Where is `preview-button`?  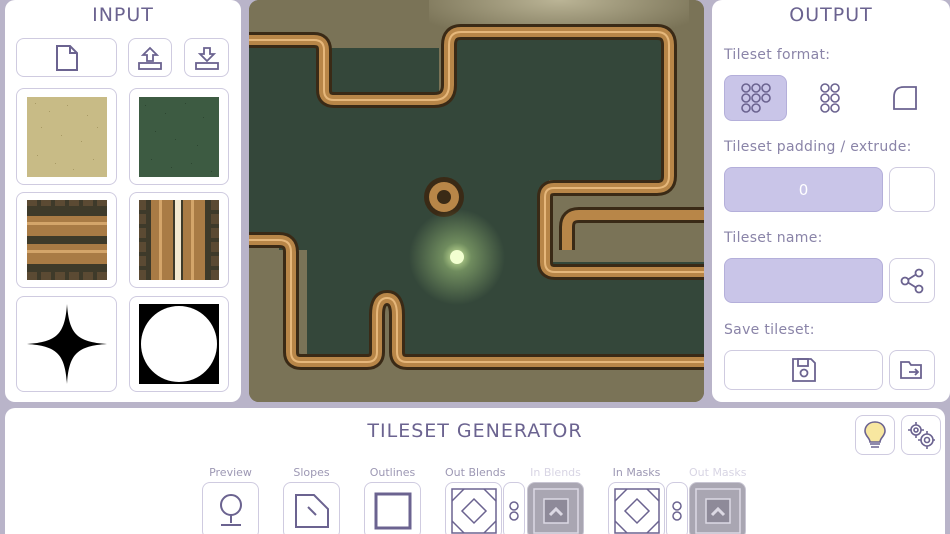 preview-button is located at coordinates (230, 508).